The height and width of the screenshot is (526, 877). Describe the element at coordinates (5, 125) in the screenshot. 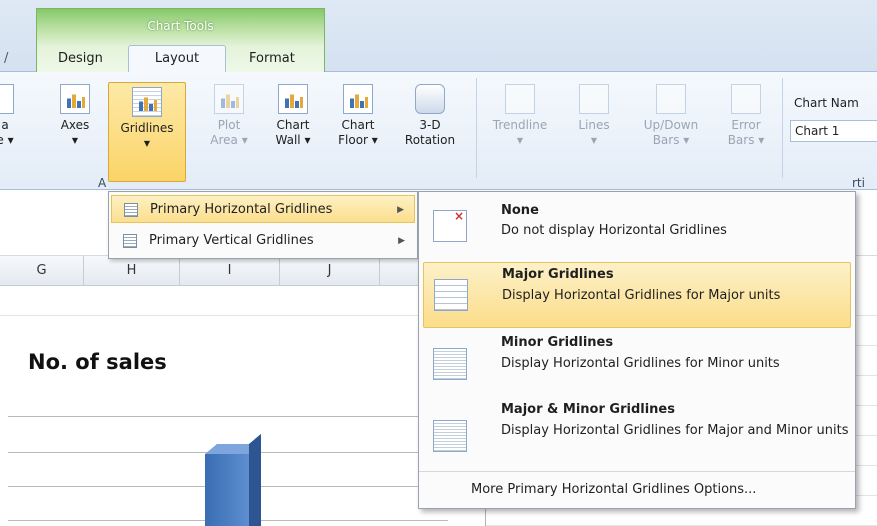

I see `partial-label-1: a` at that location.